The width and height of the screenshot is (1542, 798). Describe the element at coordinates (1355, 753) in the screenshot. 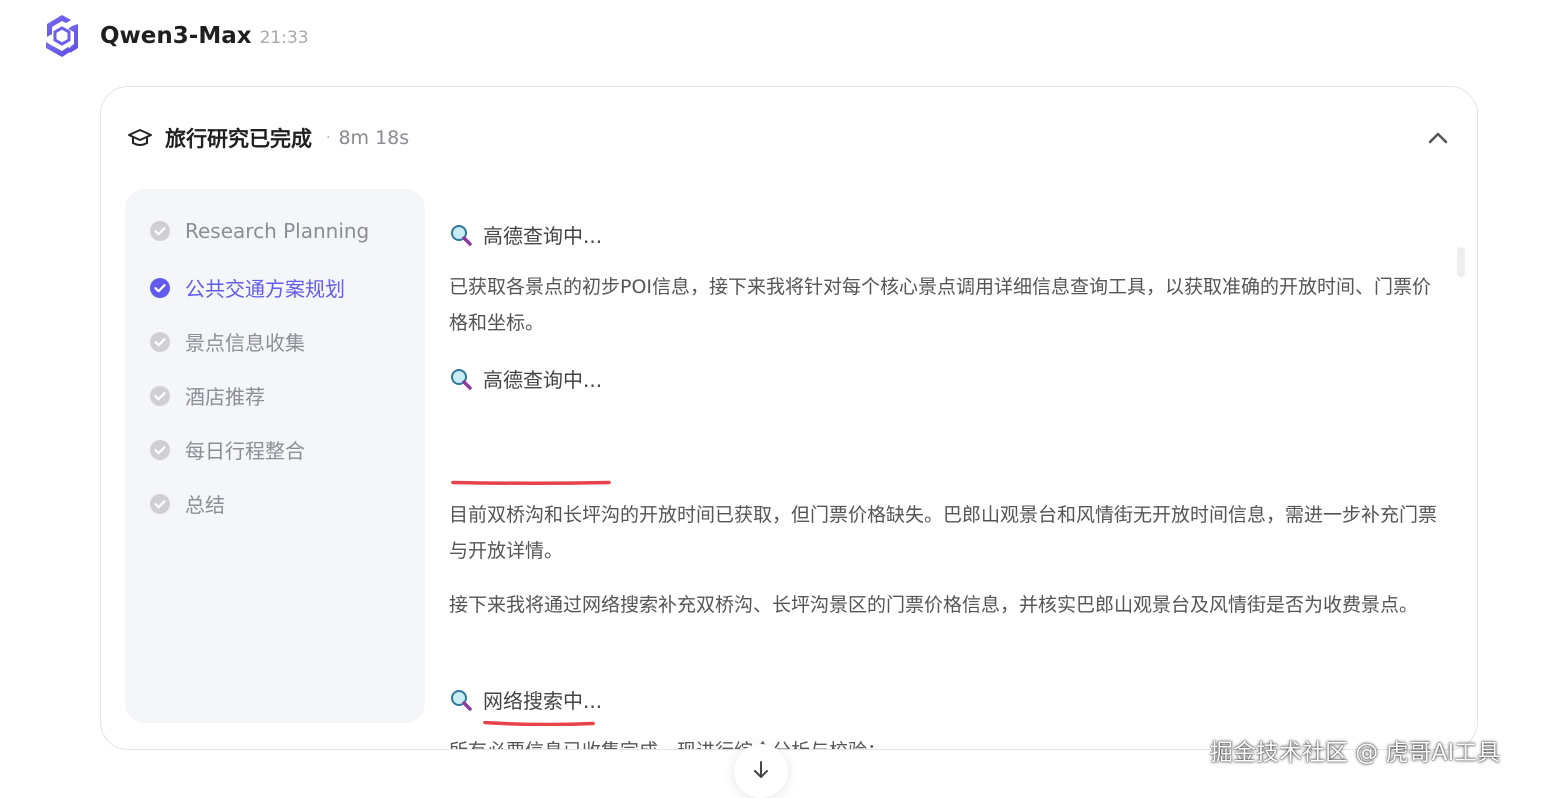

I see `watermark: 掘金技术社区 @ 虎哥AI工具` at that location.